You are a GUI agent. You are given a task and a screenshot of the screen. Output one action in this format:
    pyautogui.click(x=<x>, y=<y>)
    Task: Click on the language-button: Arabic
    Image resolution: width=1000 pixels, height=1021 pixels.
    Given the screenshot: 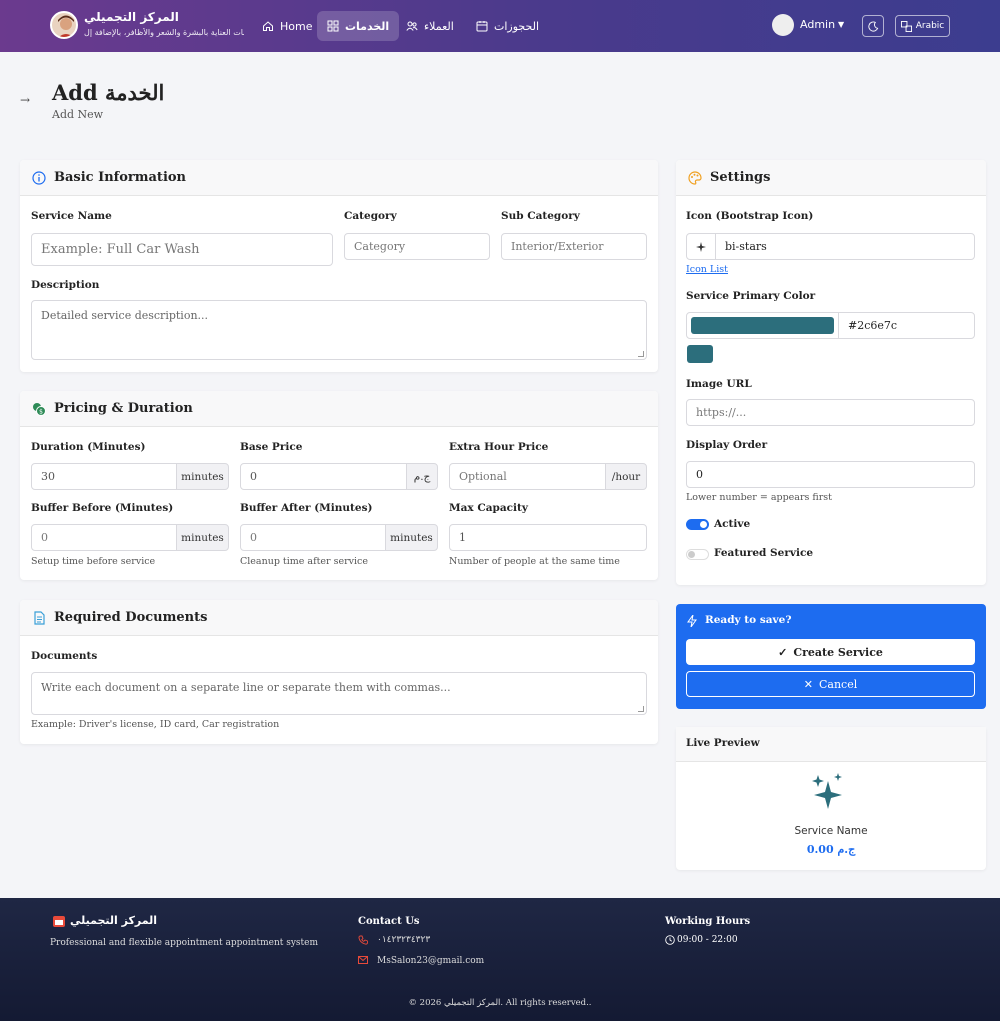 What is the action you would take?
    pyautogui.click(x=922, y=26)
    